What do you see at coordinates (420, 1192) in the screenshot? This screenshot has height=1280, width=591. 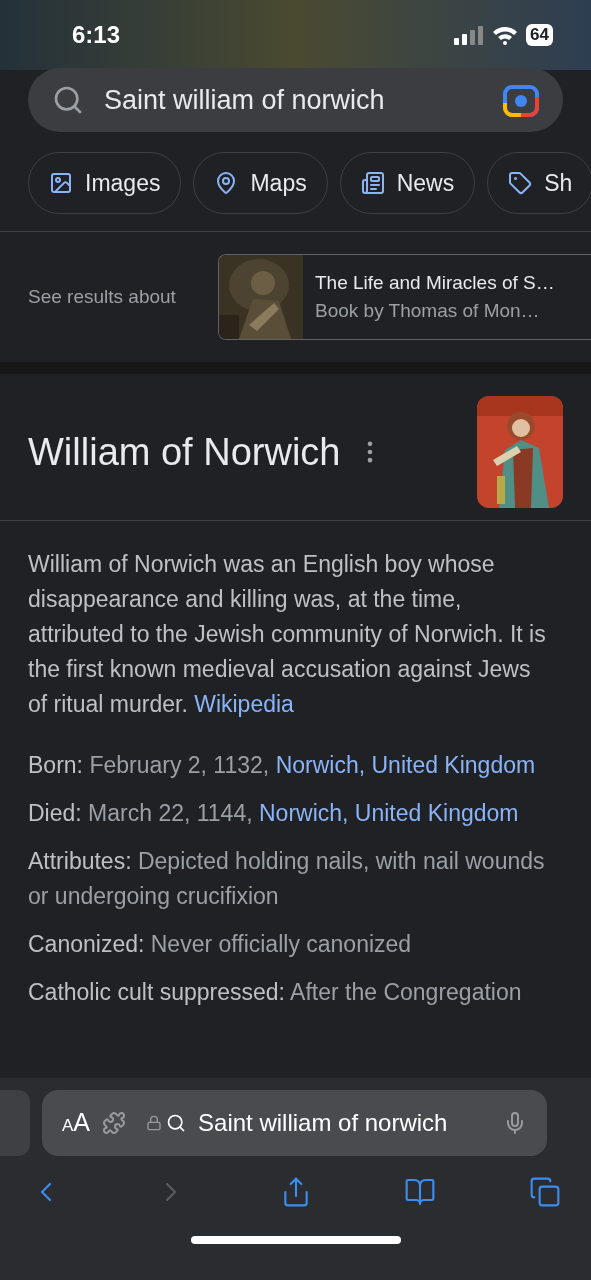 I see `book-icon` at bounding box center [420, 1192].